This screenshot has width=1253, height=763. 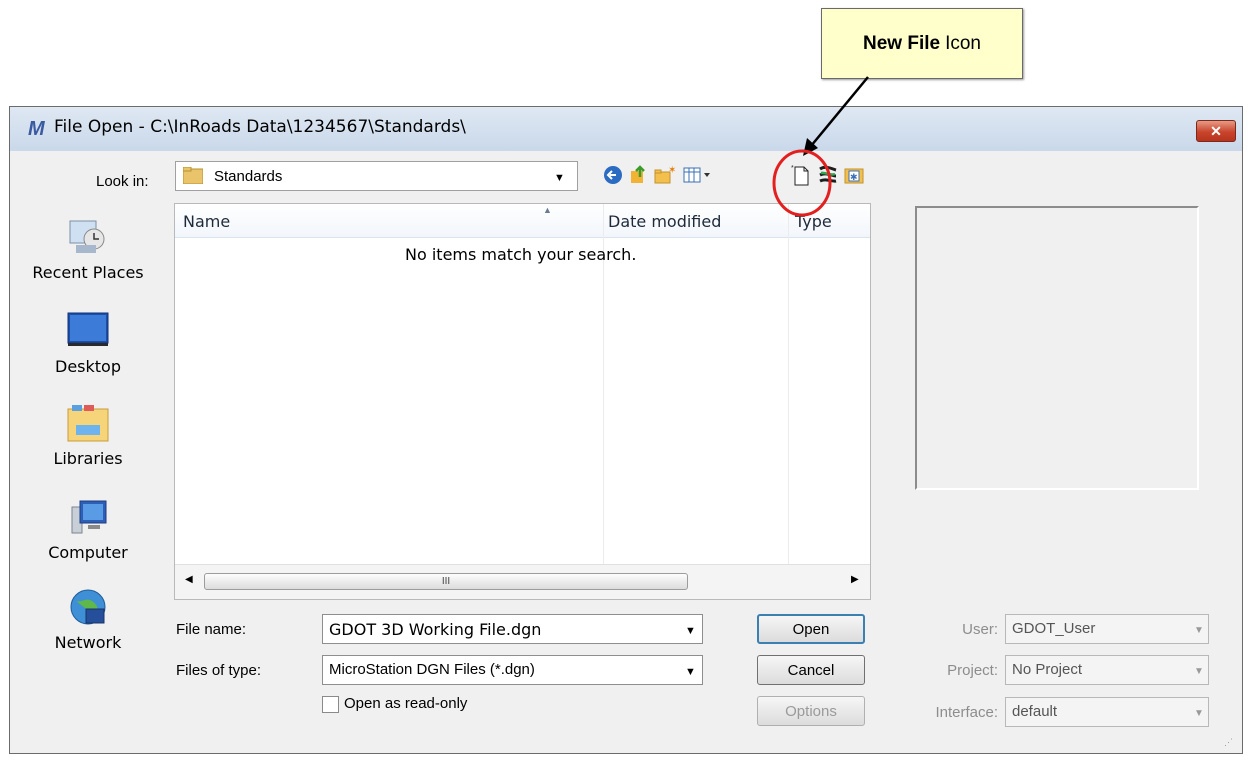 I want to click on empty-message: No items match your search., so click(x=521, y=254).